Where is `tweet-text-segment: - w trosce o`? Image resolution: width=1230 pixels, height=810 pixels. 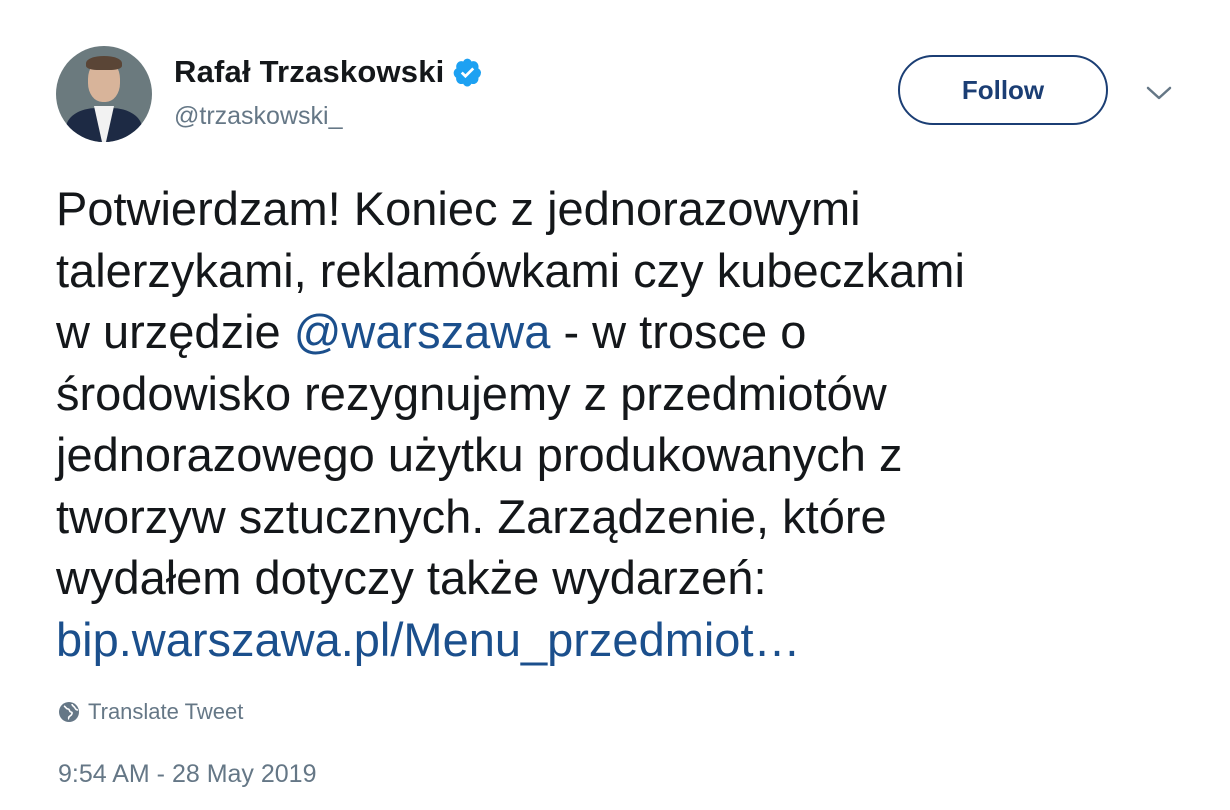 tweet-text-segment: - w trosce o is located at coordinates (678, 331).